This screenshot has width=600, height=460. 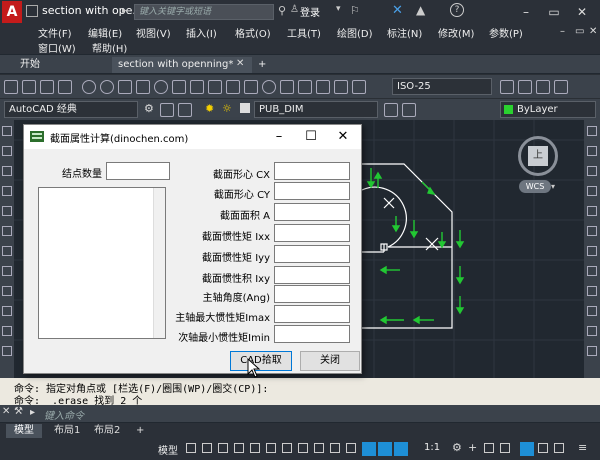 What do you see at coordinates (543, 87) in the screenshot?
I see `mleader-style-icon` at bounding box center [543, 87].